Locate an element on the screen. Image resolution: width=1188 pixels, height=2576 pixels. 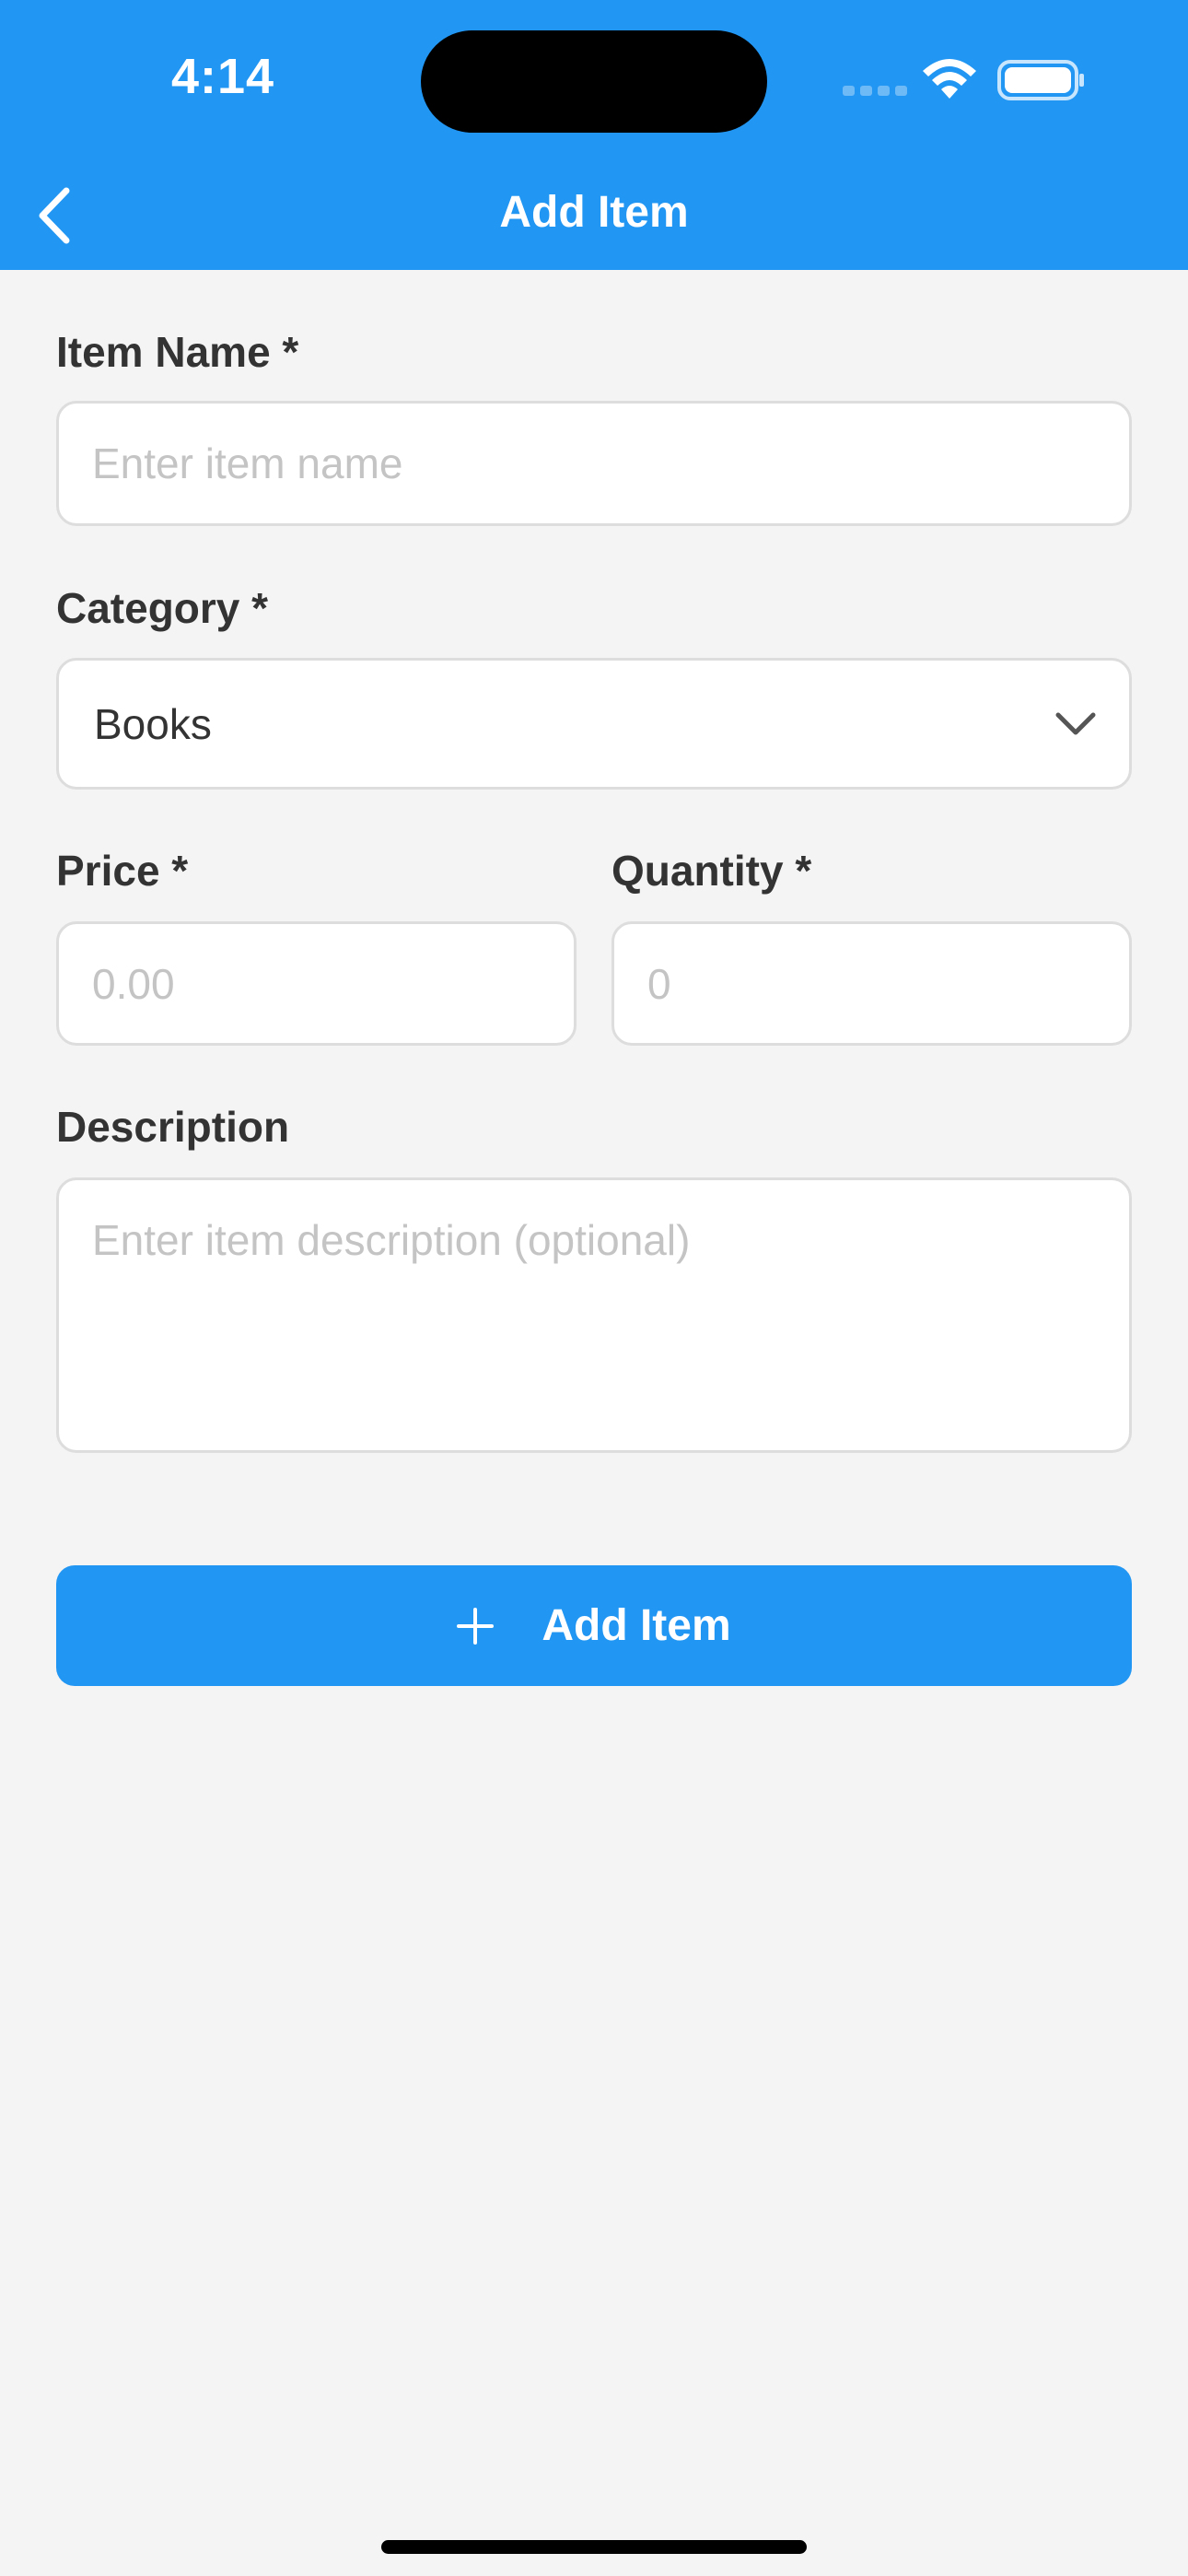
price-input is located at coordinates (316, 983).